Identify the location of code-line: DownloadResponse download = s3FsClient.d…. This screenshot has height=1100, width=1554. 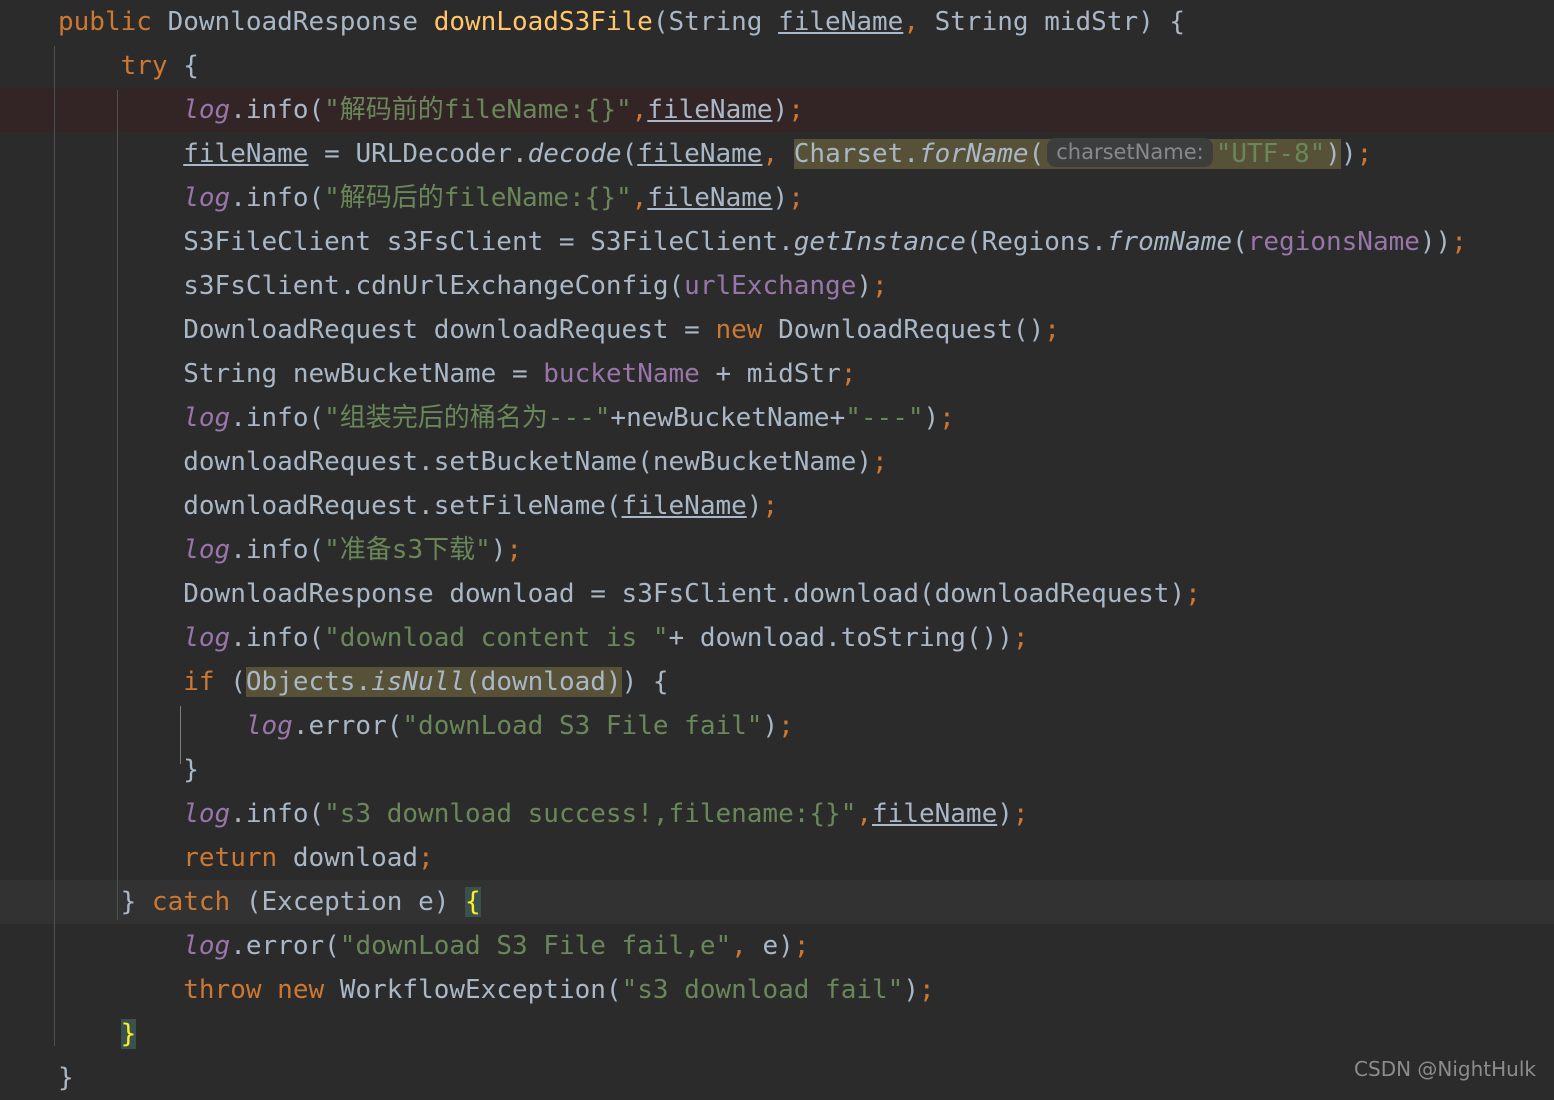
(777, 594).